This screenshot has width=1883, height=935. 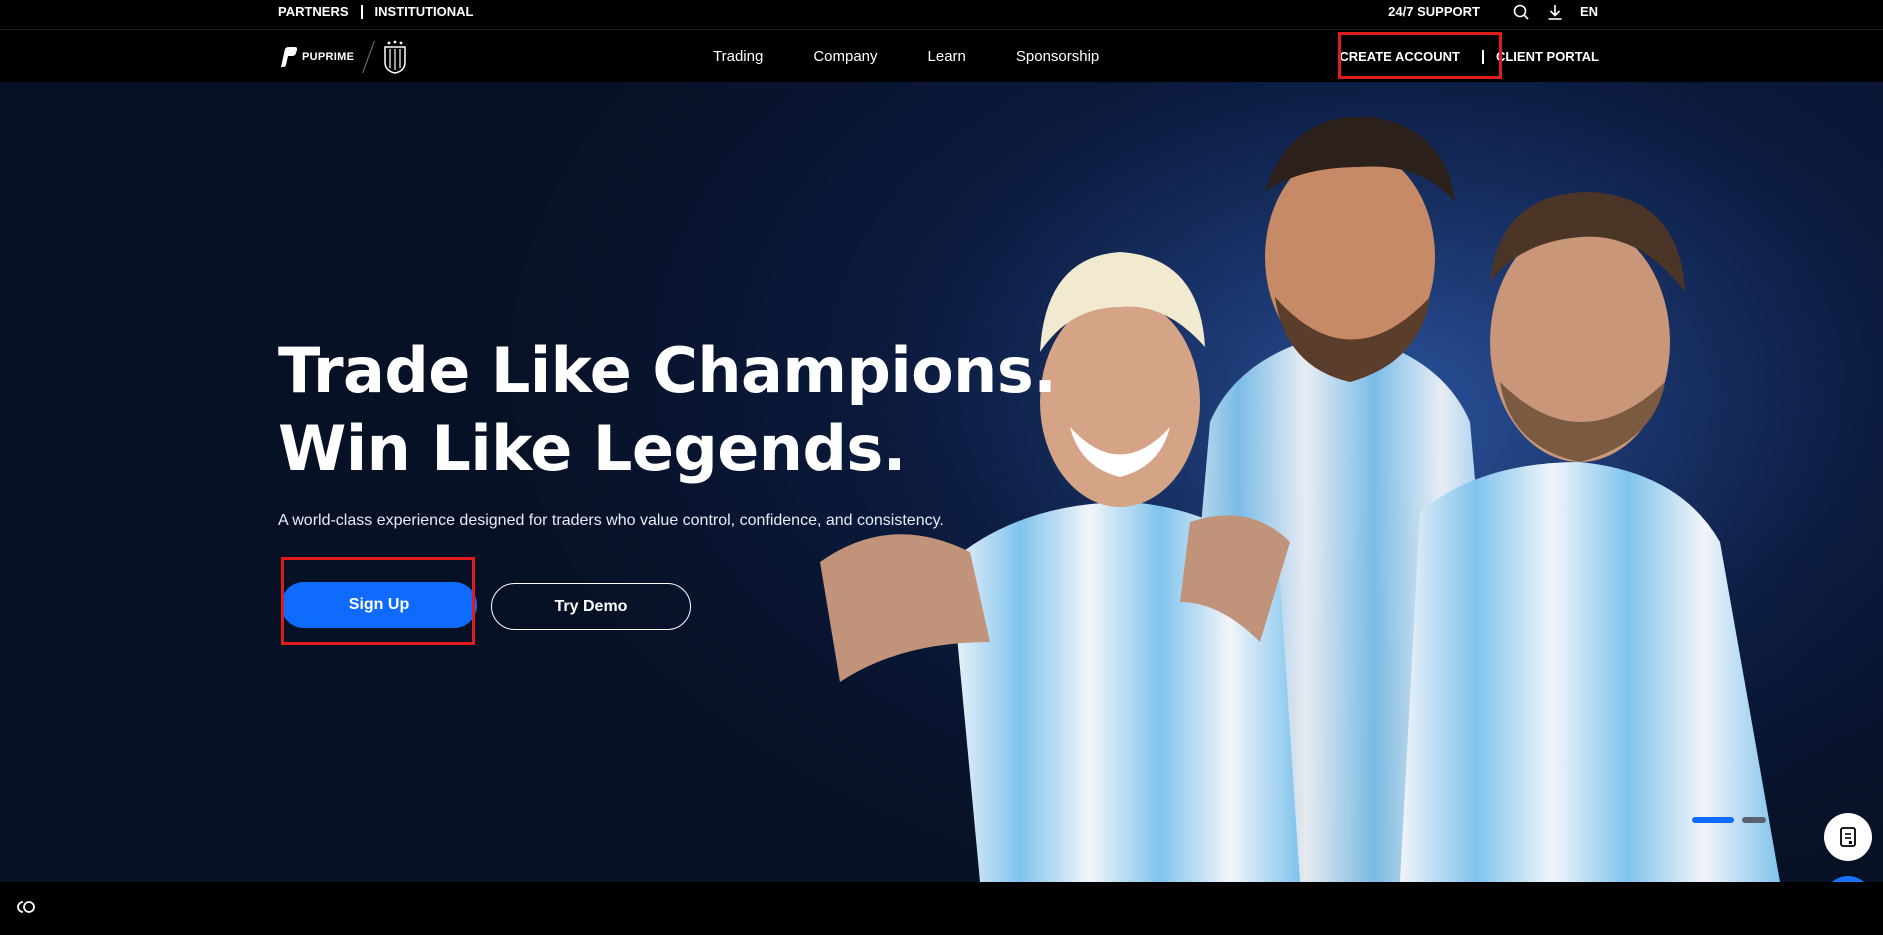 I want to click on primary-menu: Trading Company Learn Sponsorship, so click(x=906, y=56).